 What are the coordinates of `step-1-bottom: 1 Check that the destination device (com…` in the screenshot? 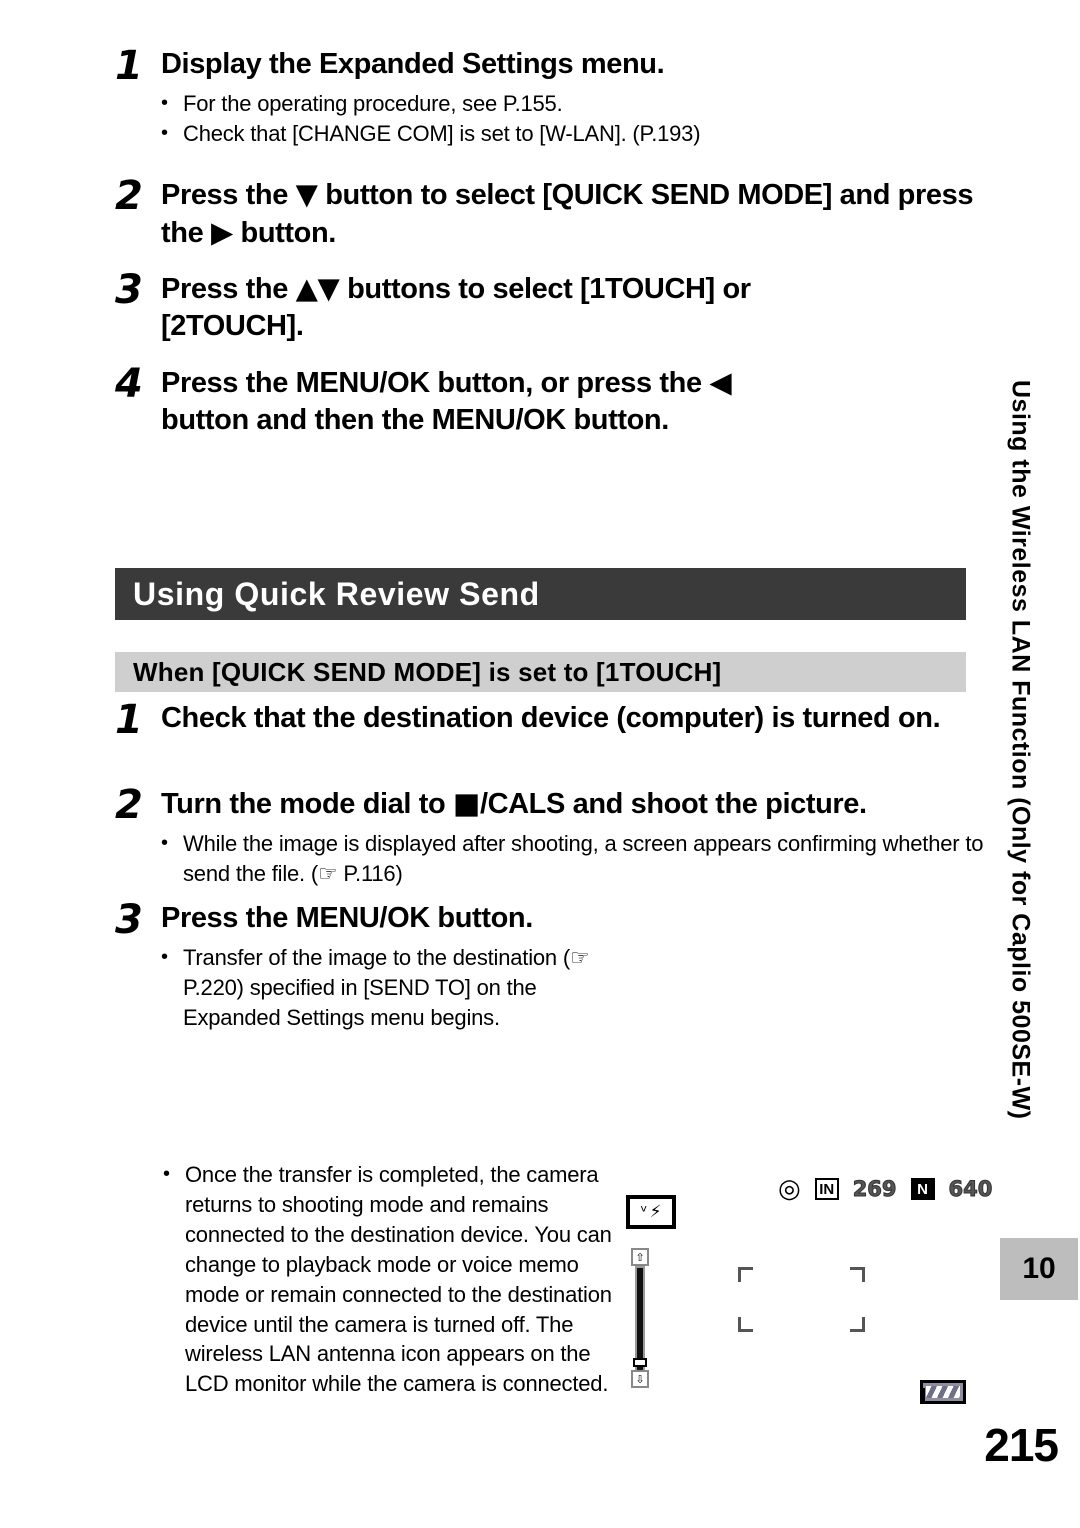 It's located at (552, 720).